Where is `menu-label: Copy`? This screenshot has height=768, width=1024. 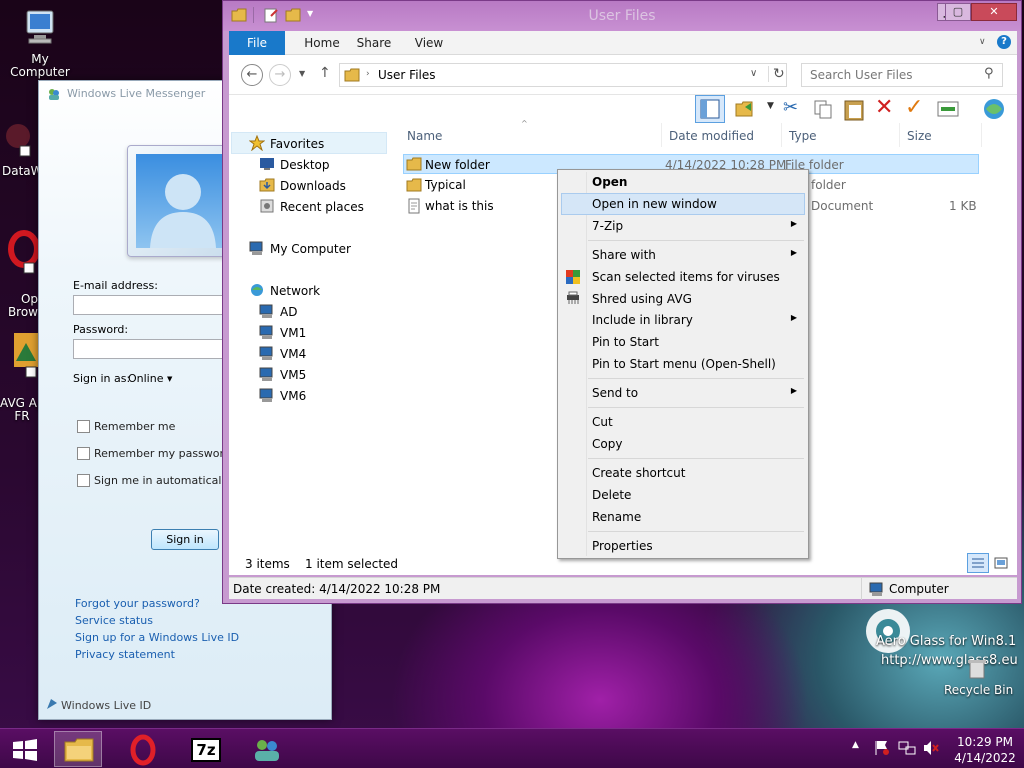 menu-label: Copy is located at coordinates (607, 444).